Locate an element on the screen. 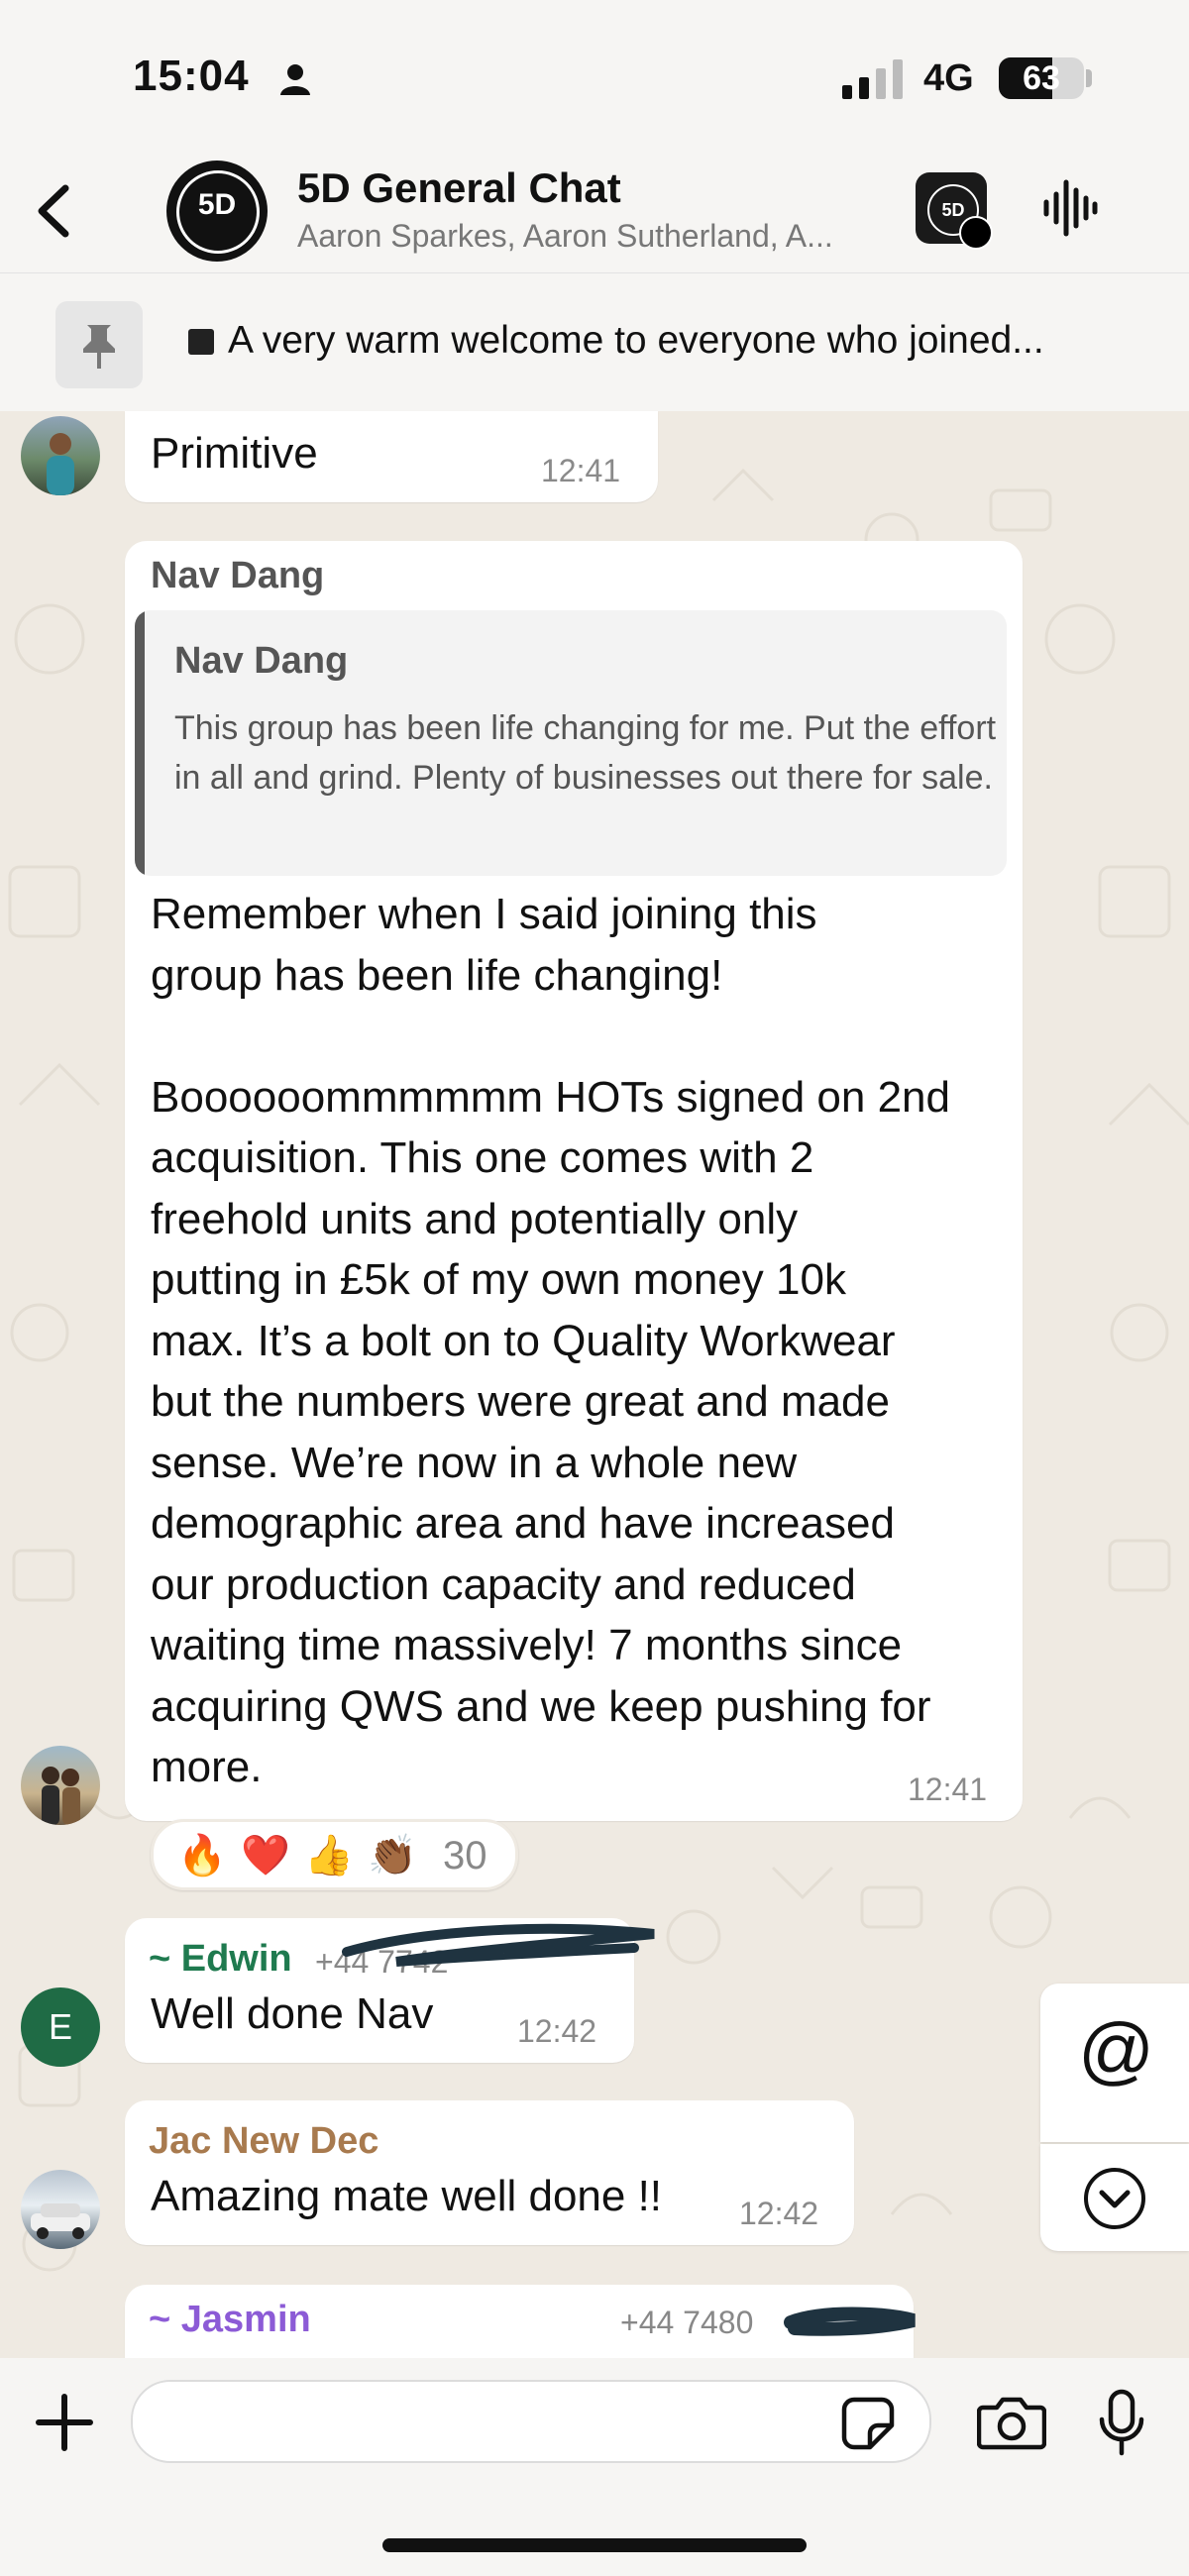  composer-bar is located at coordinates (594, 2467).